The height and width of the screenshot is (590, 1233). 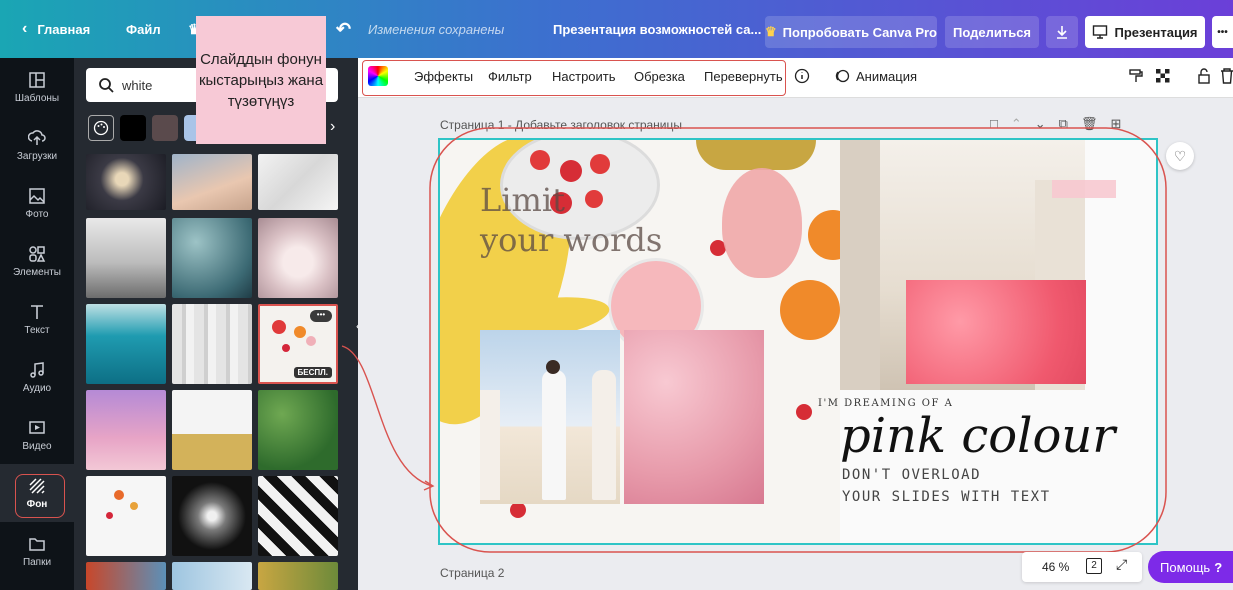 I want to click on zoom-controls: 46 % 2 ⤢, so click(x=1082, y=567).